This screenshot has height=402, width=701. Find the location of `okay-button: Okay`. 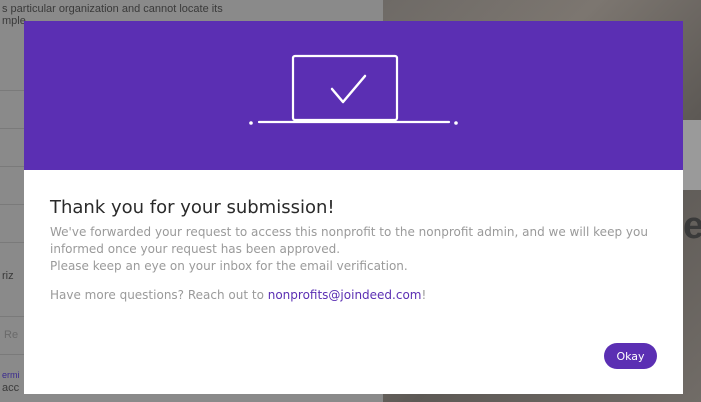

okay-button: Okay is located at coordinates (630, 356).